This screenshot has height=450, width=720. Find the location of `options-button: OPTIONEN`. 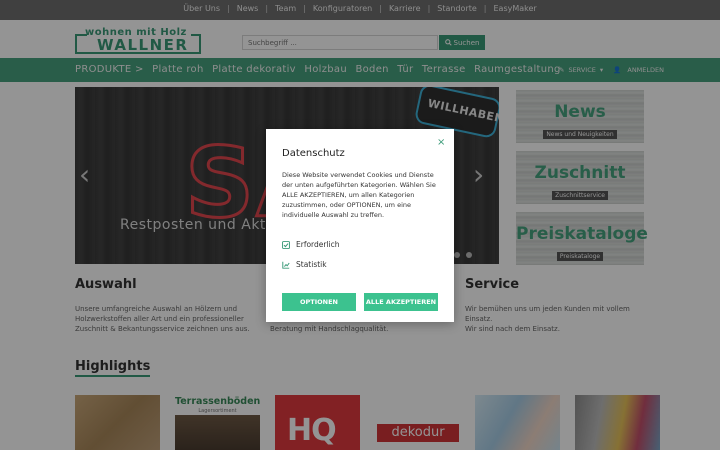

options-button: OPTIONEN is located at coordinates (319, 302).